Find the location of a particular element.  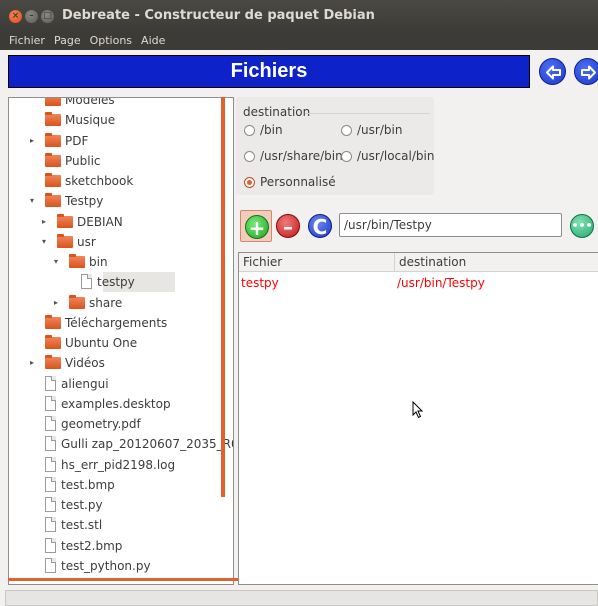

table-cell-destination: /usr/bin/Testpy is located at coordinates (441, 283).